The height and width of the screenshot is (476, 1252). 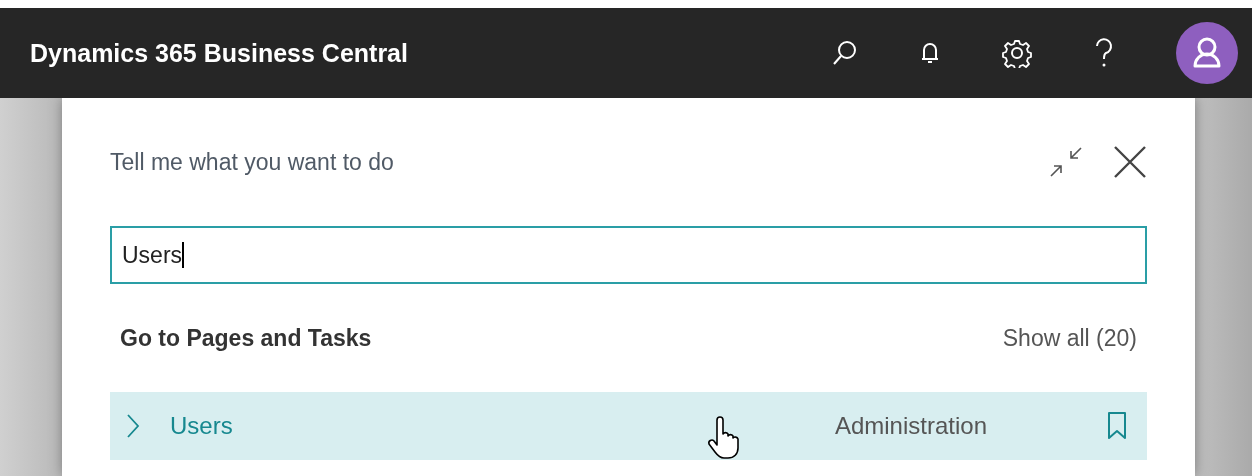 What do you see at coordinates (1130, 162) in the screenshot?
I see `close-icon` at bounding box center [1130, 162].